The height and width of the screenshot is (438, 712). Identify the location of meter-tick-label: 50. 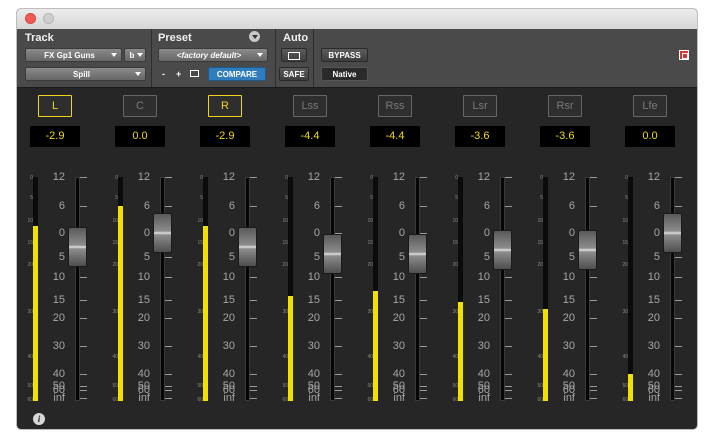
(115, 386).